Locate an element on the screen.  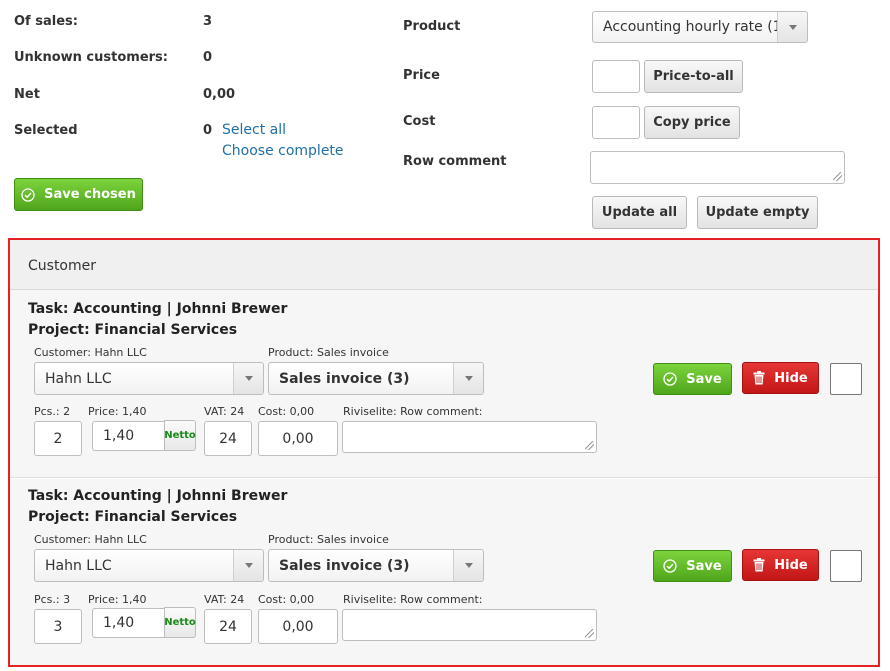
panel-header-title: Customer is located at coordinates (62, 266).